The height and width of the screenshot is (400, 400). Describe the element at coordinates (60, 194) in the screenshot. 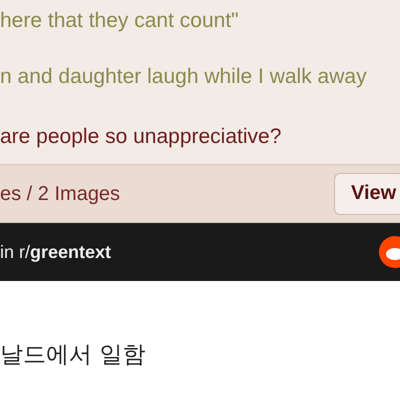

I see `reply-count: es / 2 Images` at that location.